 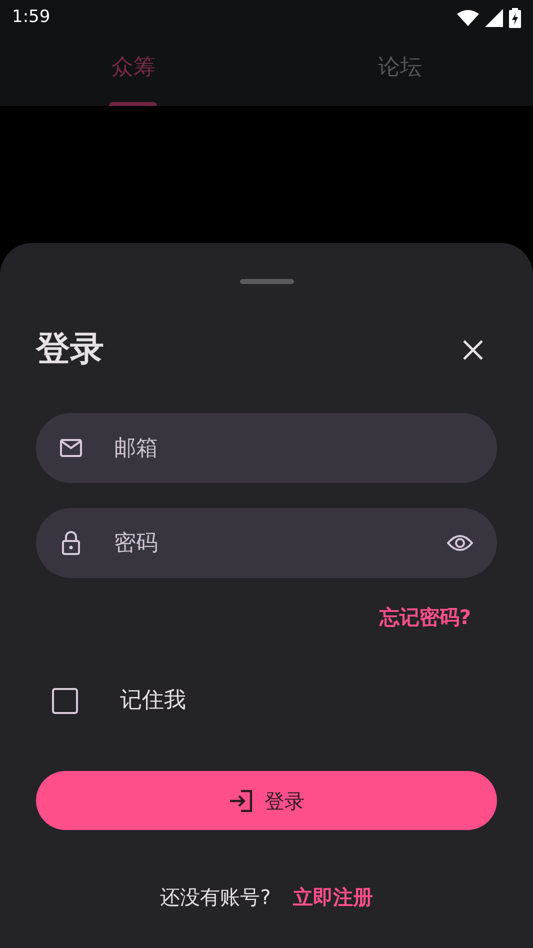 What do you see at coordinates (425, 617) in the screenshot?
I see `forgot-password-link: 忘记密码?` at bounding box center [425, 617].